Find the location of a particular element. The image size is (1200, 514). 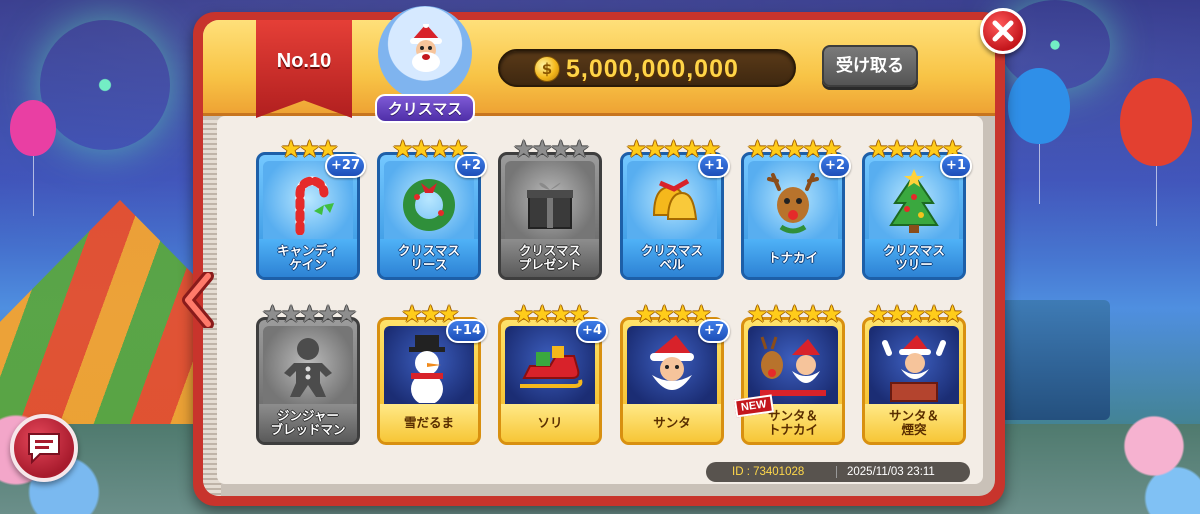

card-name: トナカイ is located at coordinates (793, 258).